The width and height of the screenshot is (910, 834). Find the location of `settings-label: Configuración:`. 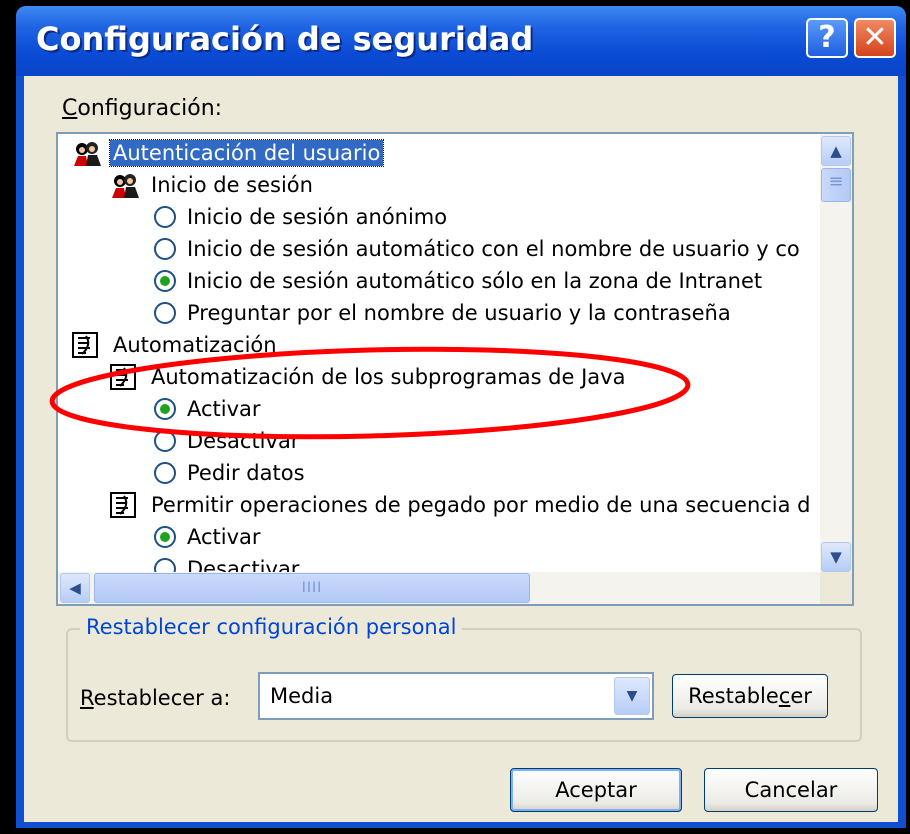

settings-label: Configuración: is located at coordinates (142, 108).